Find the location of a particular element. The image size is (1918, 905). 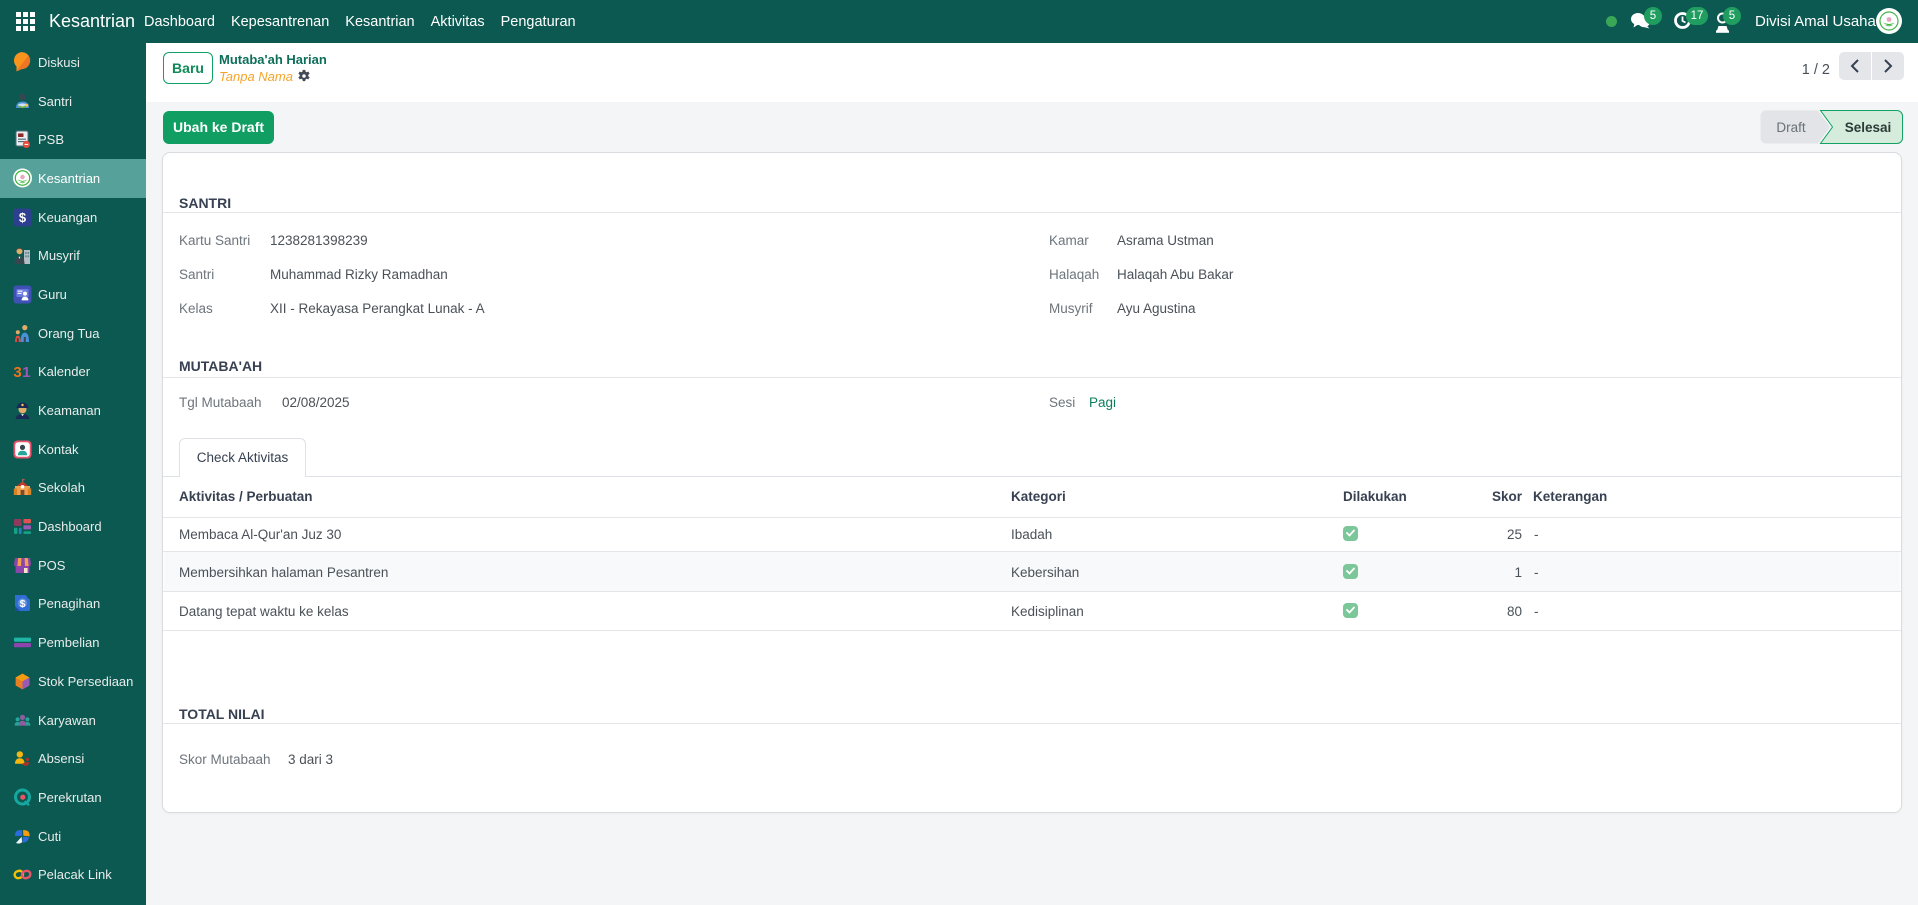

svg-text: 3 is located at coordinates (17, 372).